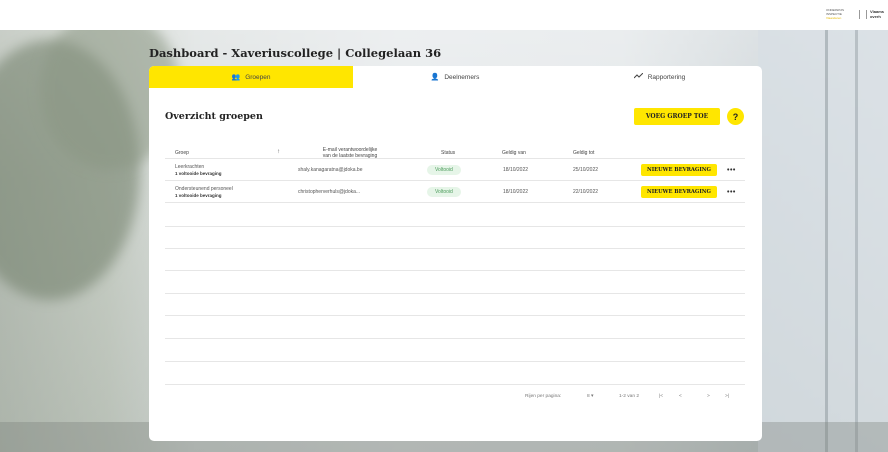 The height and width of the screenshot is (452, 888). I want to click on prev-page-button: <, so click(680, 396).